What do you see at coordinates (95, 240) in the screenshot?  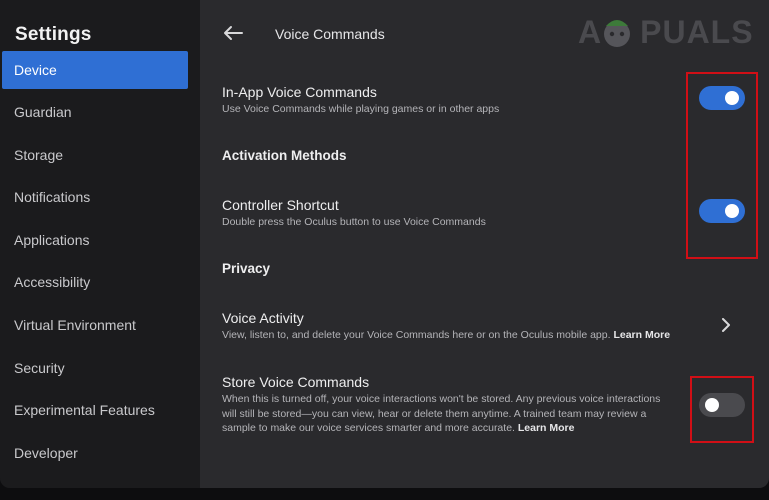 I see `sidebar-item-applications: Applications` at bounding box center [95, 240].